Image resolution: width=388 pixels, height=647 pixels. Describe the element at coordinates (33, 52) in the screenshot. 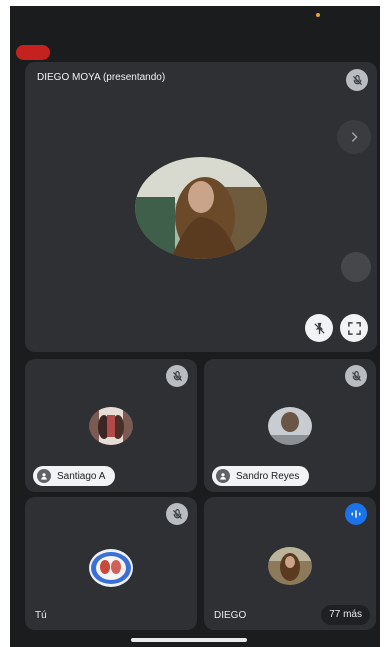

I see `live-badge` at that location.